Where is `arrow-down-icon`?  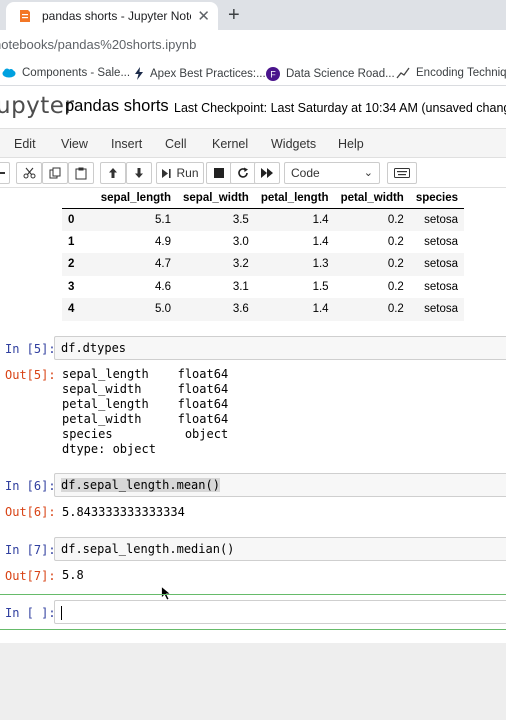 arrow-down-icon is located at coordinates (139, 173).